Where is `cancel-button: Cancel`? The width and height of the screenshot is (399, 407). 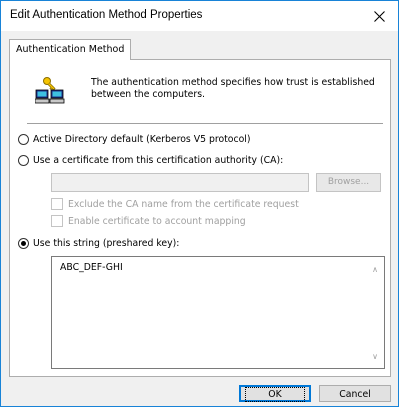
cancel-button: Cancel is located at coordinates (355, 393).